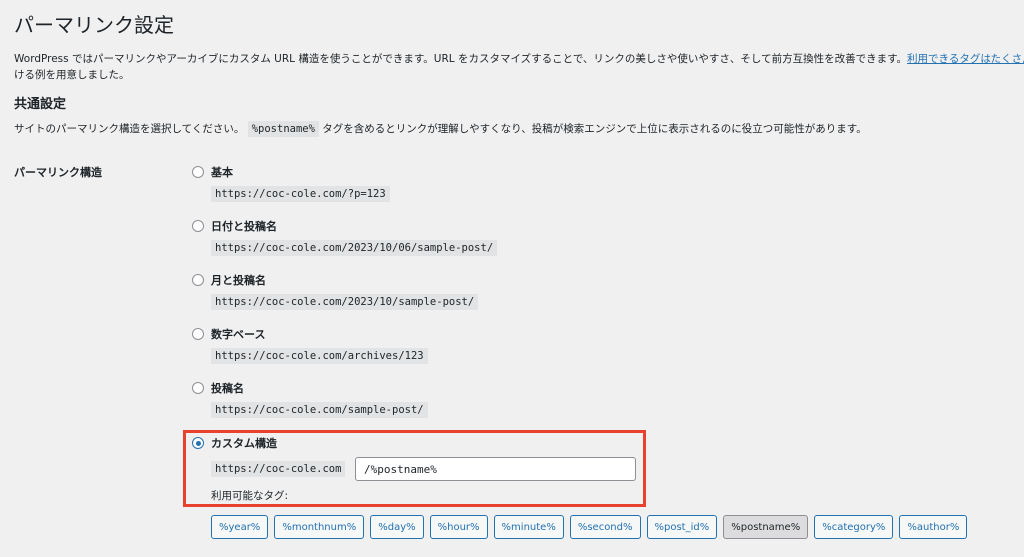  I want to click on radio-custom-structure, so click(198, 443).